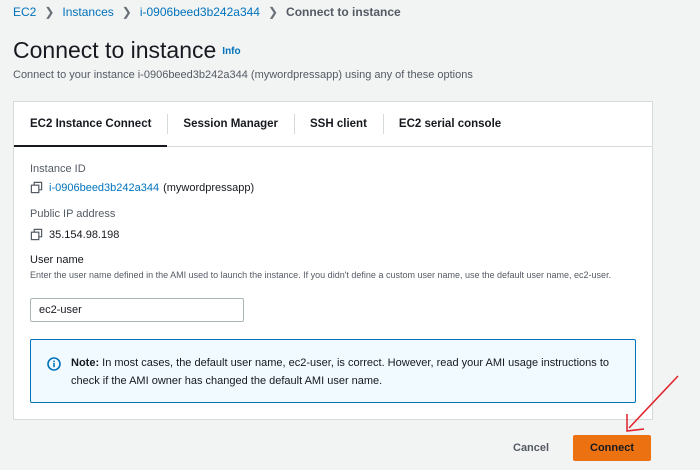 The image size is (700, 470). Describe the element at coordinates (449, 124) in the screenshot. I see `tab-ec2-serial-console: EC2 serial console` at that location.